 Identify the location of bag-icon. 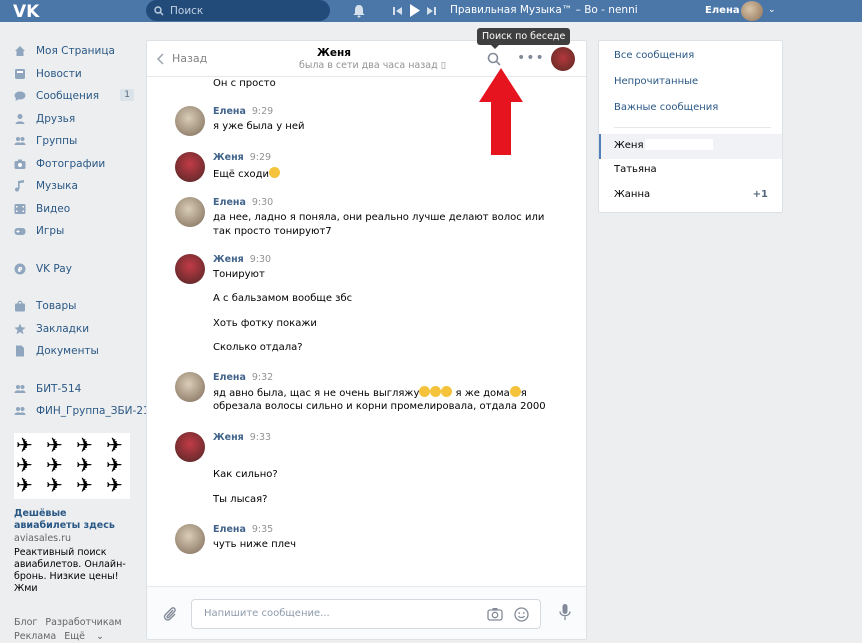
(20, 306).